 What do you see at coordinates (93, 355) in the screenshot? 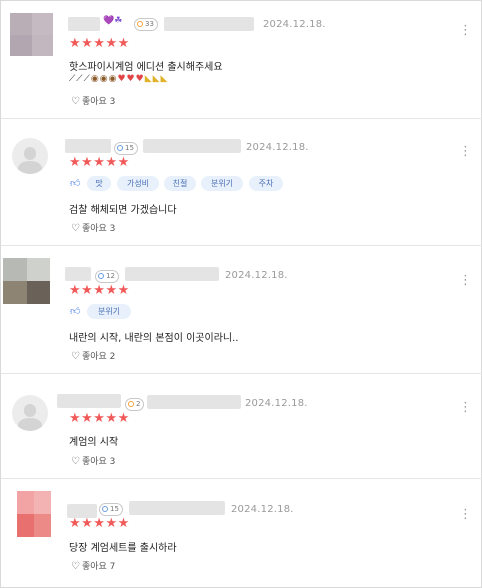
I see `like-button: ♡ 좋아요 2` at bounding box center [93, 355].